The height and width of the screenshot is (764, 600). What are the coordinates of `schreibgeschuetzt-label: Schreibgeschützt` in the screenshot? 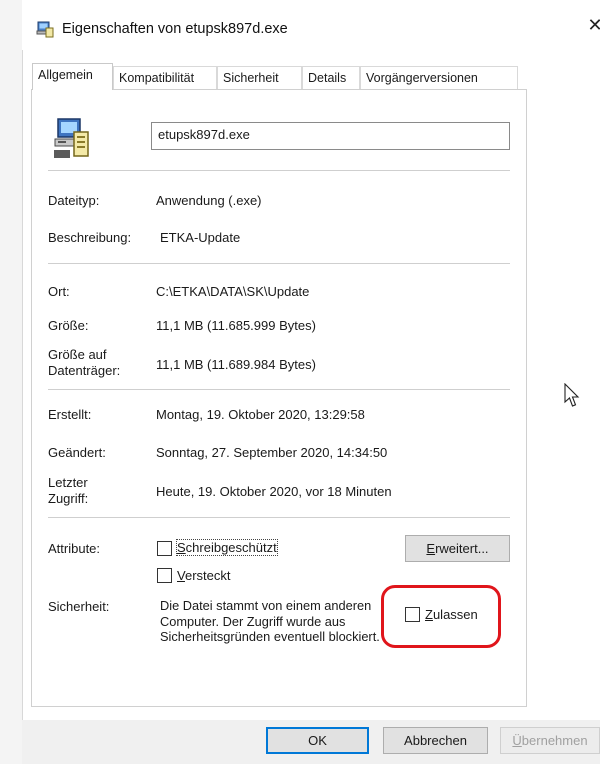 It's located at (227, 547).